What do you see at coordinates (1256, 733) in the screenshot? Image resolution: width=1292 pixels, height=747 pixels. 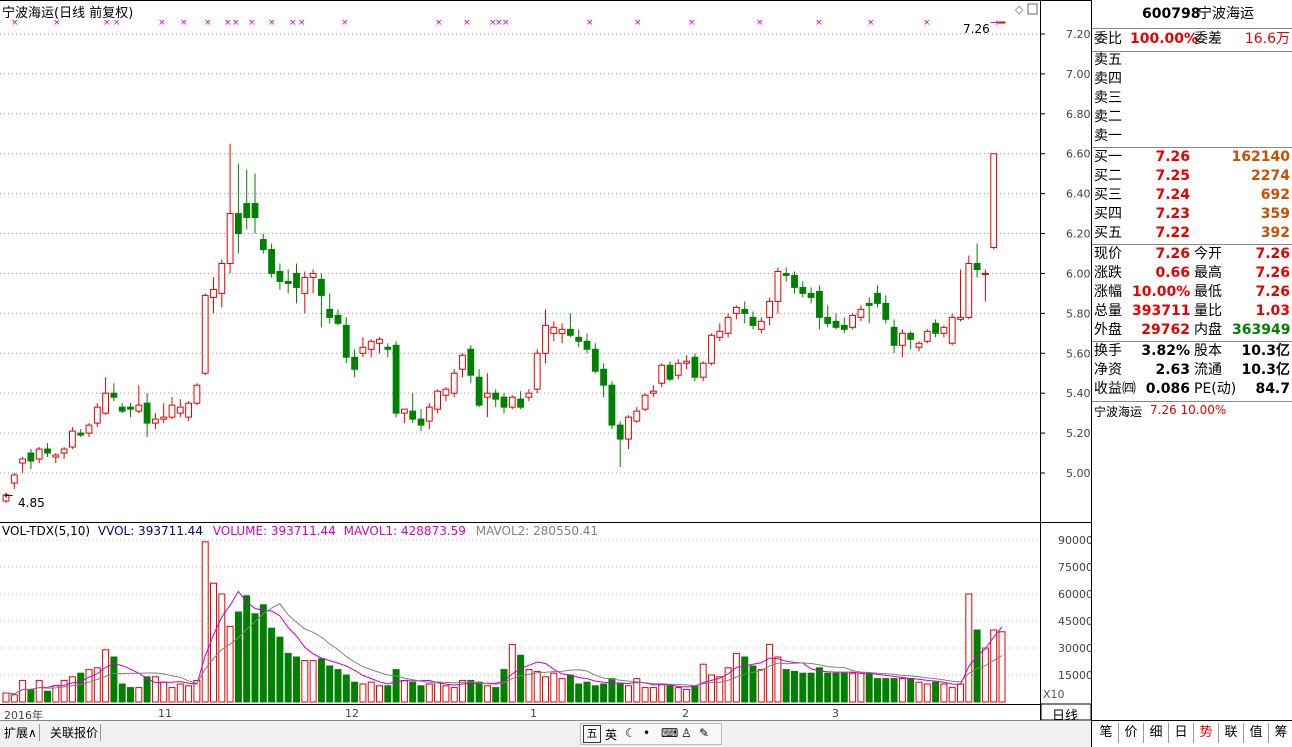 I see `tab-value: 值` at bounding box center [1256, 733].